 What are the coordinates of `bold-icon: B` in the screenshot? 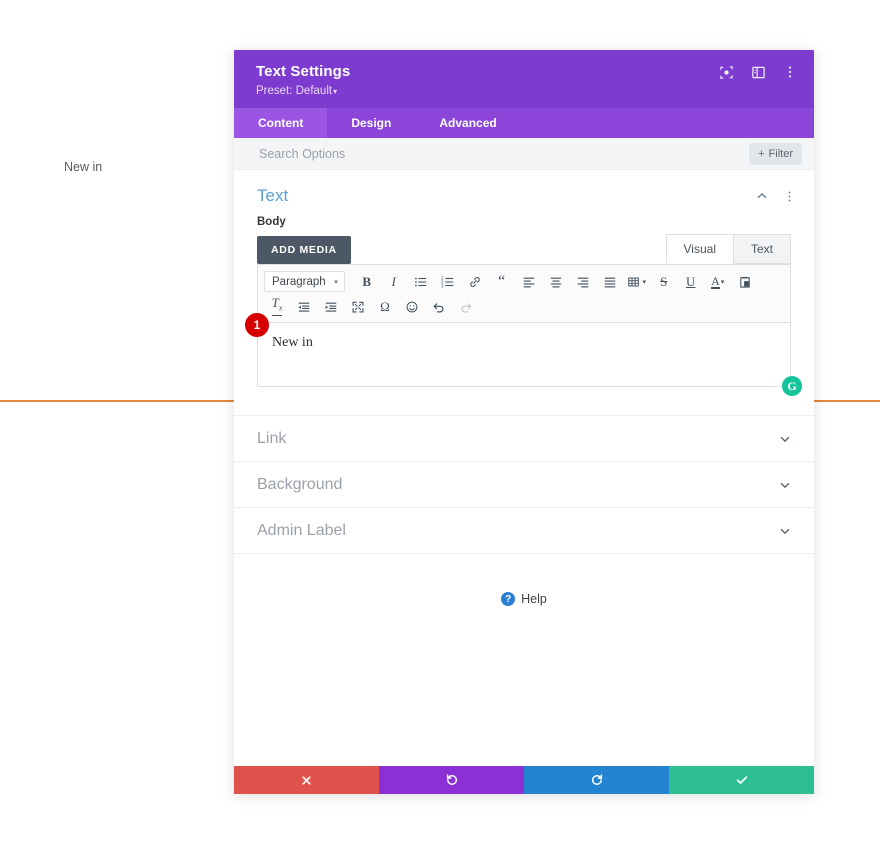 It's located at (367, 282).